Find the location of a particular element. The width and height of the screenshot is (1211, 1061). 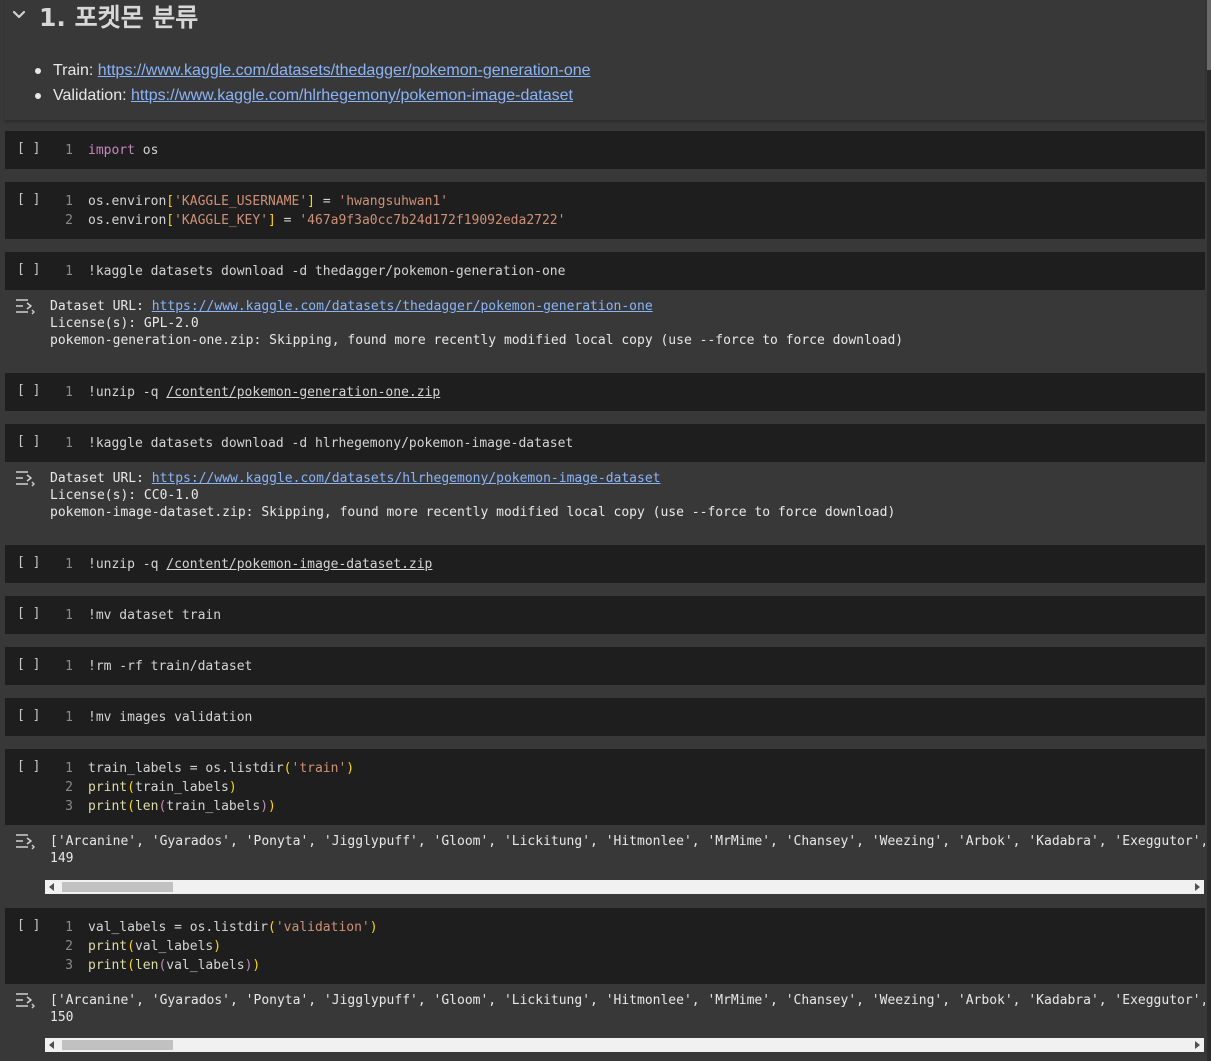

code-string: 'KAGGLE_KEY' is located at coordinates (221, 220).